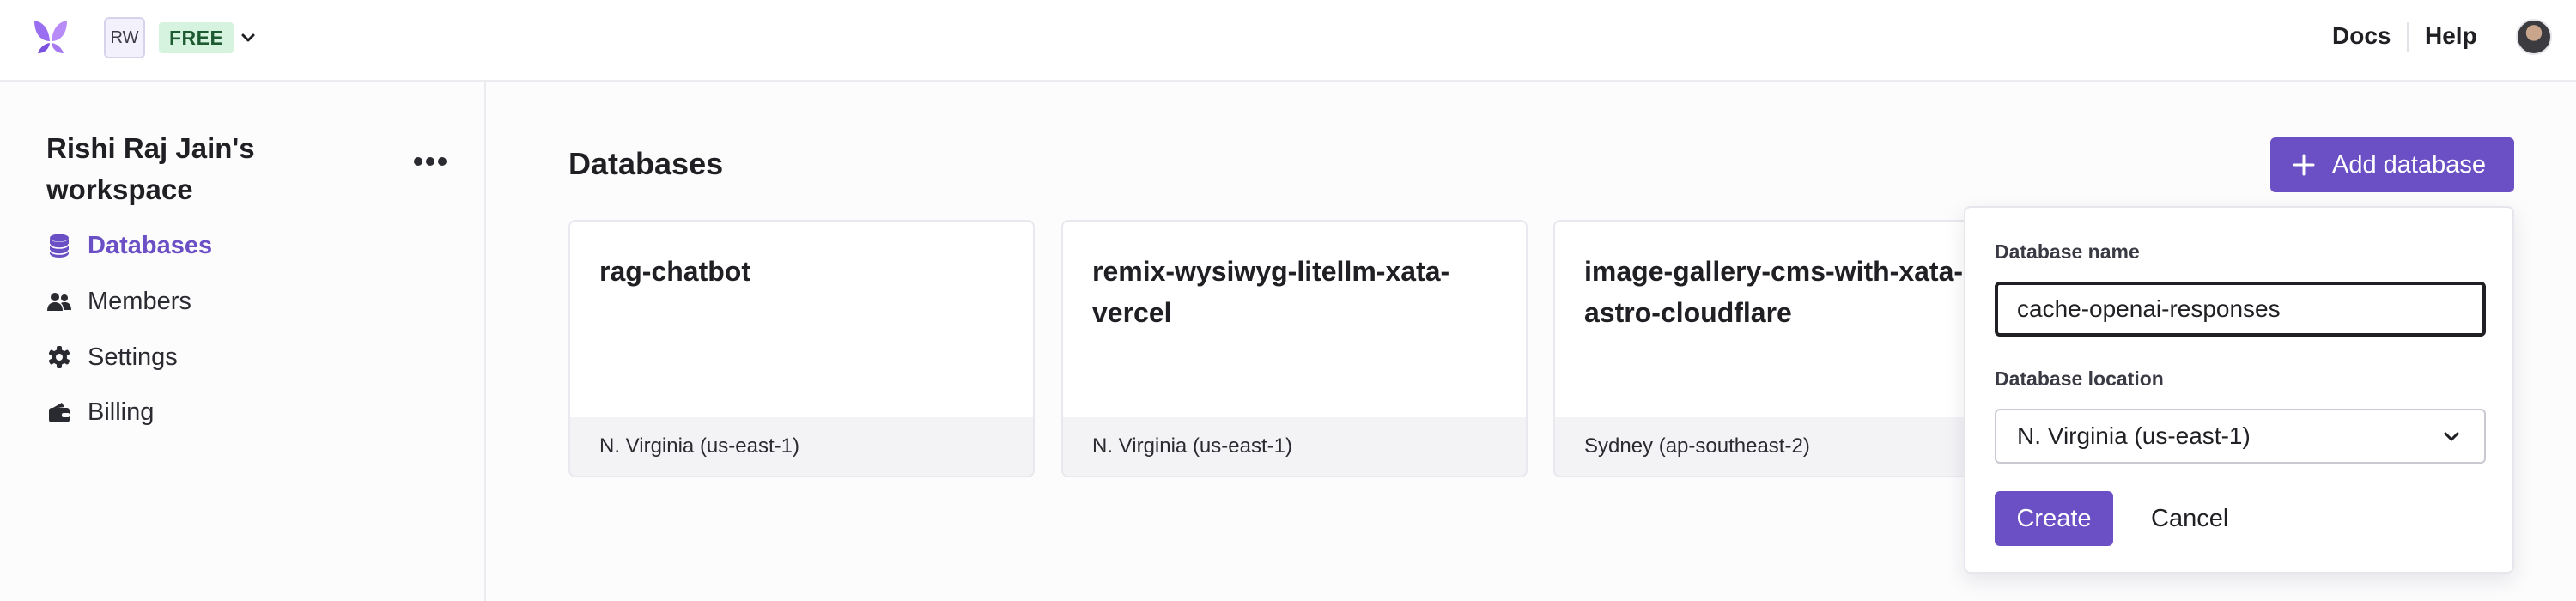 This screenshot has width=2576, height=601. I want to click on database-name: rag-chatbot, so click(674, 272).